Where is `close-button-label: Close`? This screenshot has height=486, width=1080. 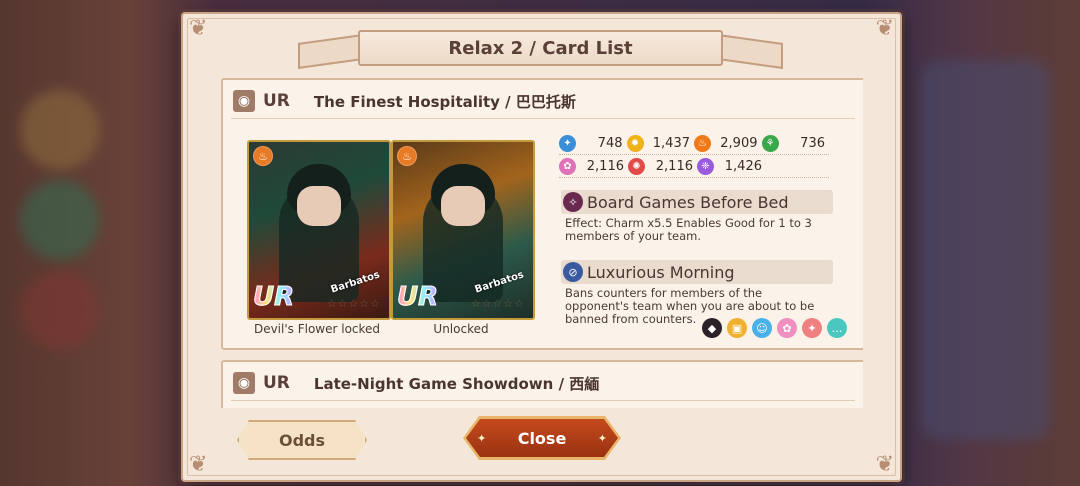
close-button-label: Close is located at coordinates (542, 438).